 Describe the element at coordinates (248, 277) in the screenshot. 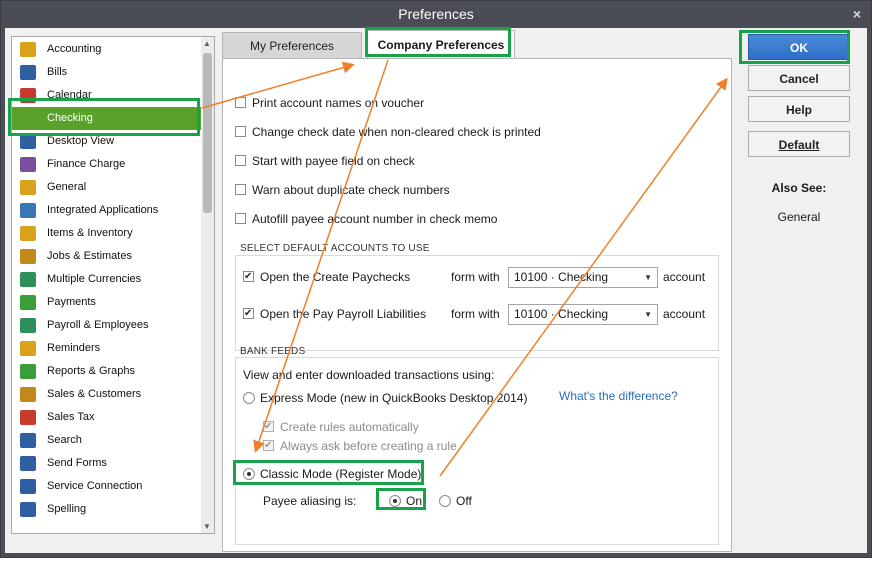

I see `checkbox-create-paychecks` at that location.